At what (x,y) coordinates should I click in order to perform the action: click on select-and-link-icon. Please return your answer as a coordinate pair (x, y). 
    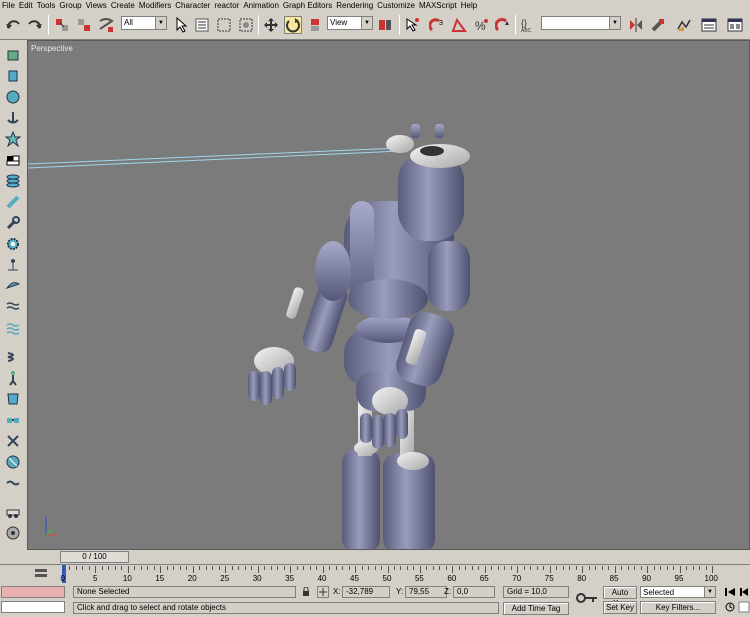
    Looking at the image, I should click on (62, 25).